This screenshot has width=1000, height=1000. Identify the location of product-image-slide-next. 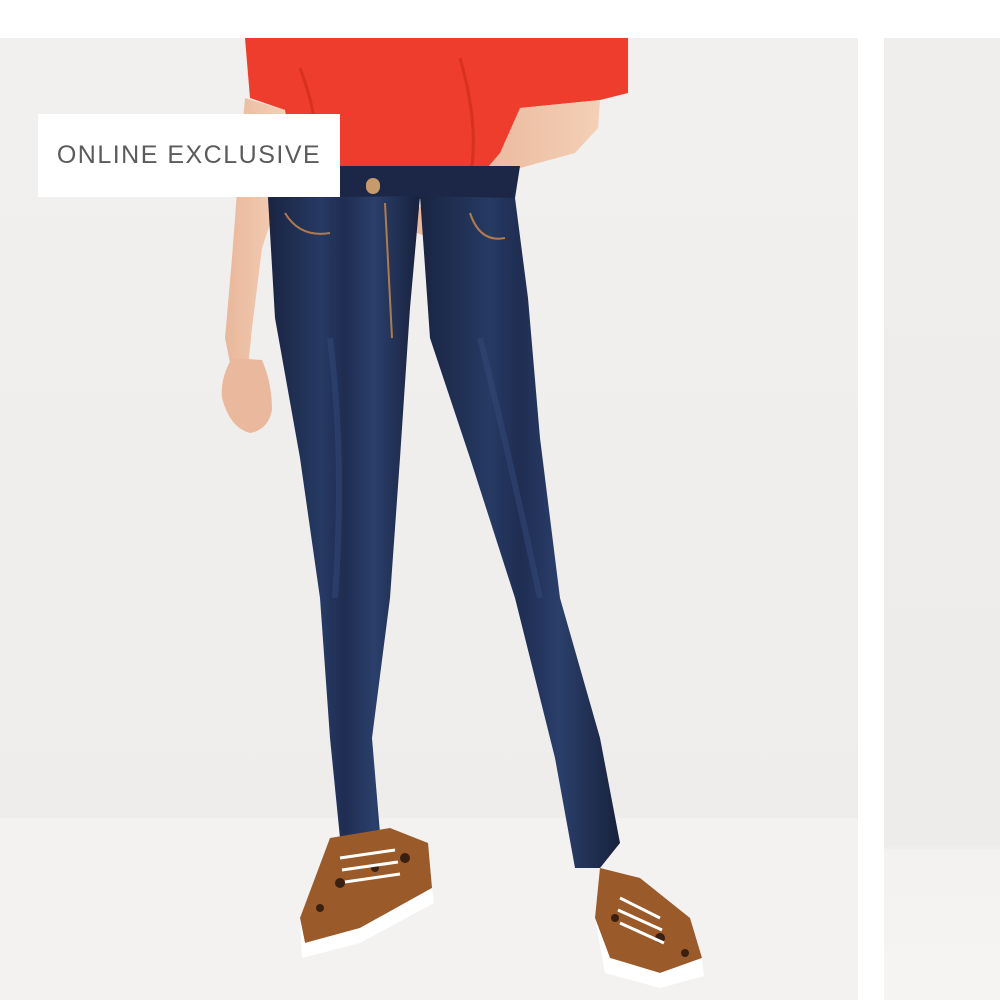
(942, 519).